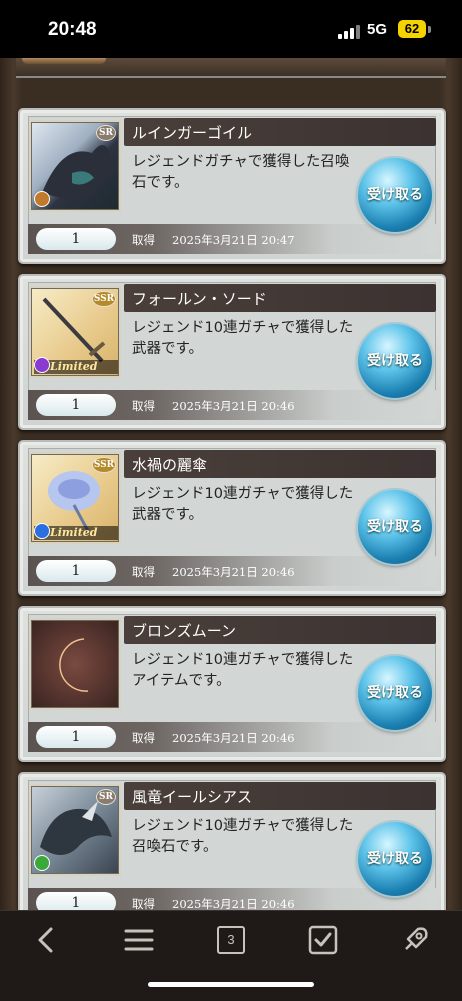 Image resolution: width=462 pixels, height=1001 pixels. I want to click on item-thumbnail, so click(75, 664).